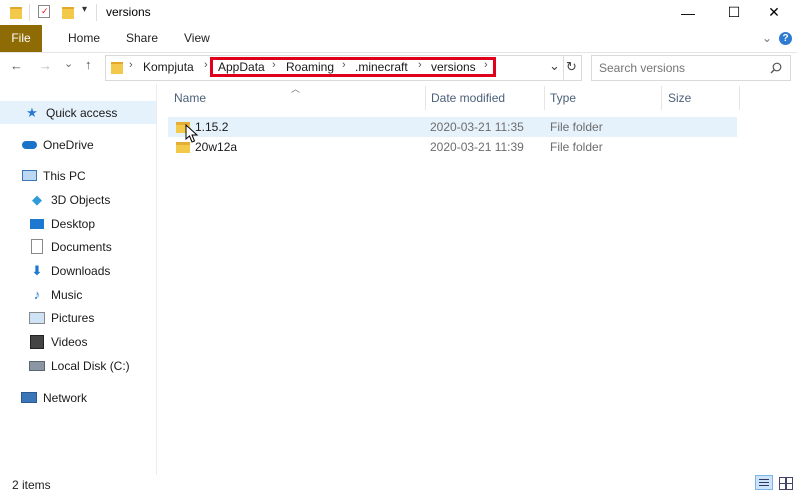  What do you see at coordinates (68, 13) in the screenshot?
I see `new-folder-icon` at bounding box center [68, 13].